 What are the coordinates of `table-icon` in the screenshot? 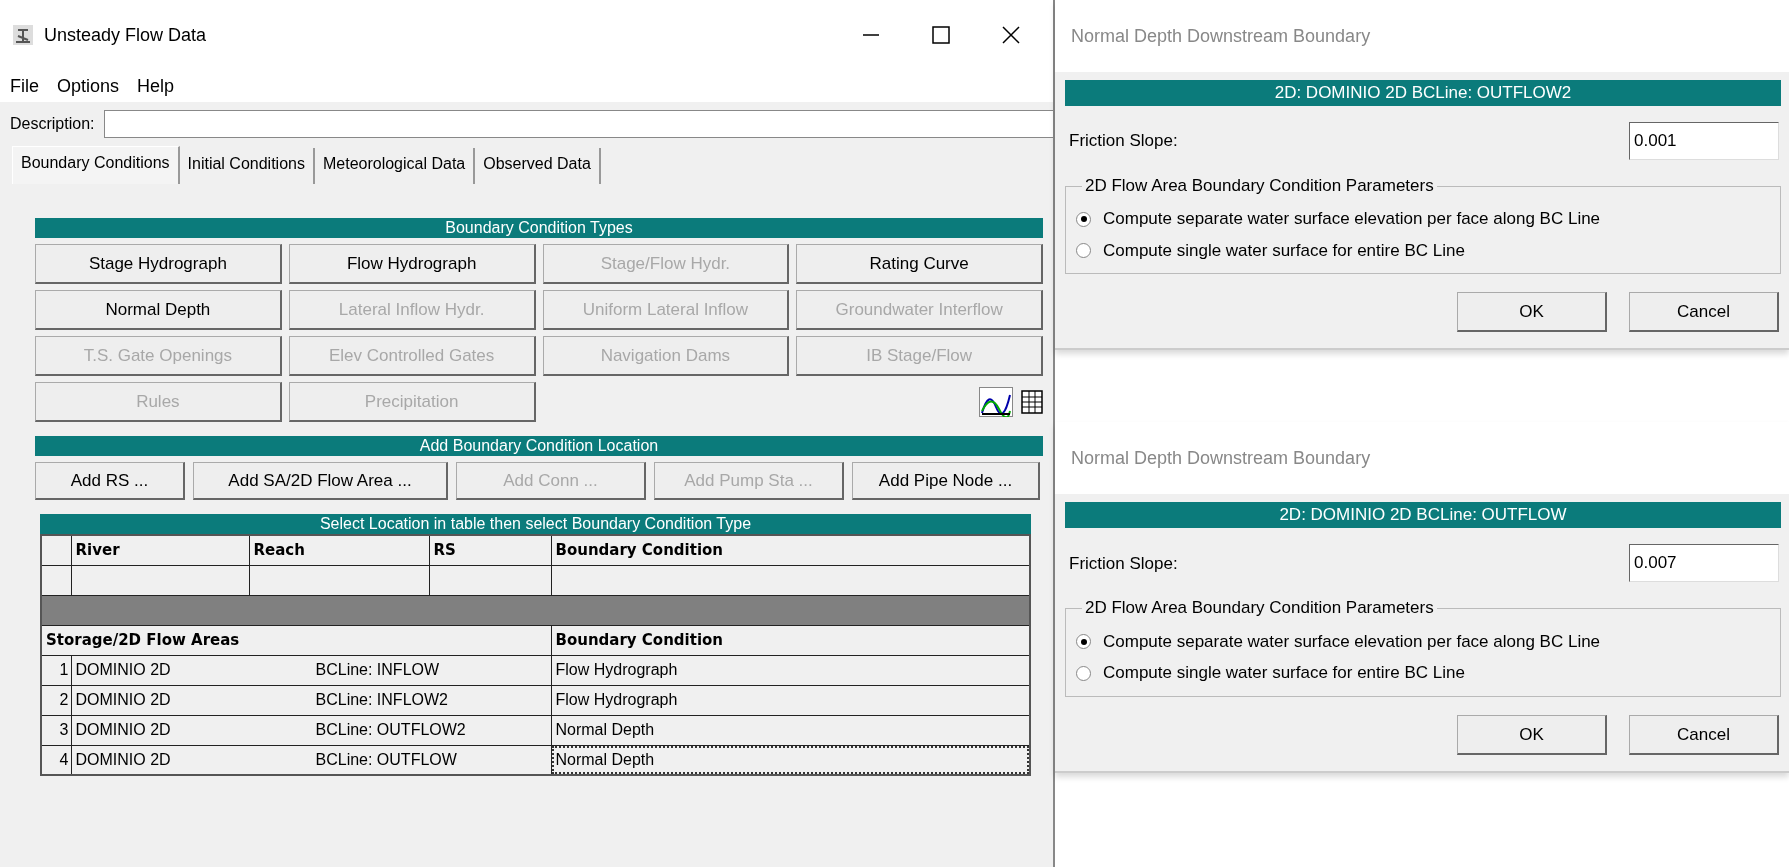 It's located at (1032, 402).